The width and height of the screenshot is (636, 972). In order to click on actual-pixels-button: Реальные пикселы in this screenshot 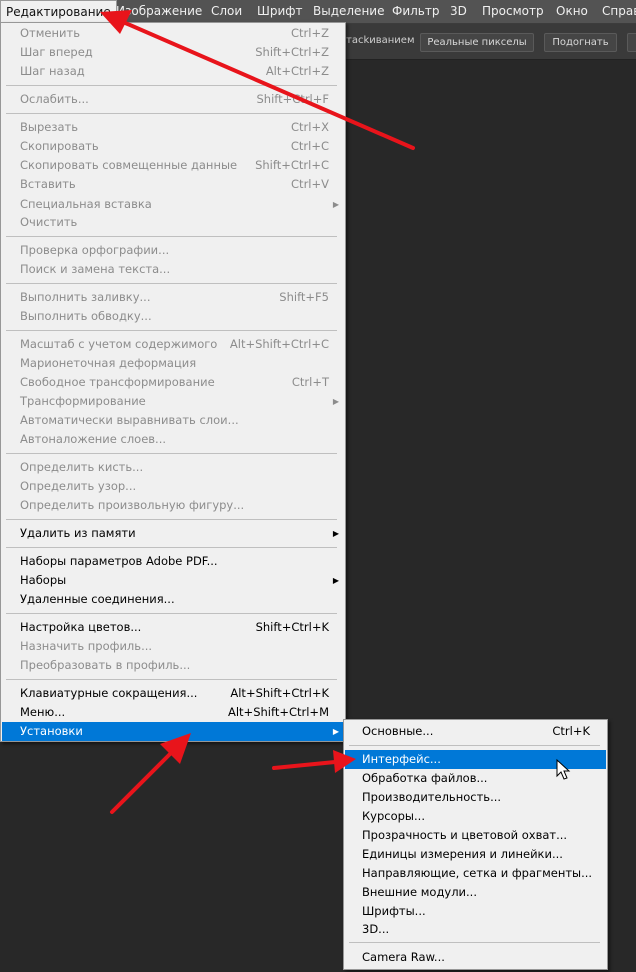, I will do `click(477, 42)`.